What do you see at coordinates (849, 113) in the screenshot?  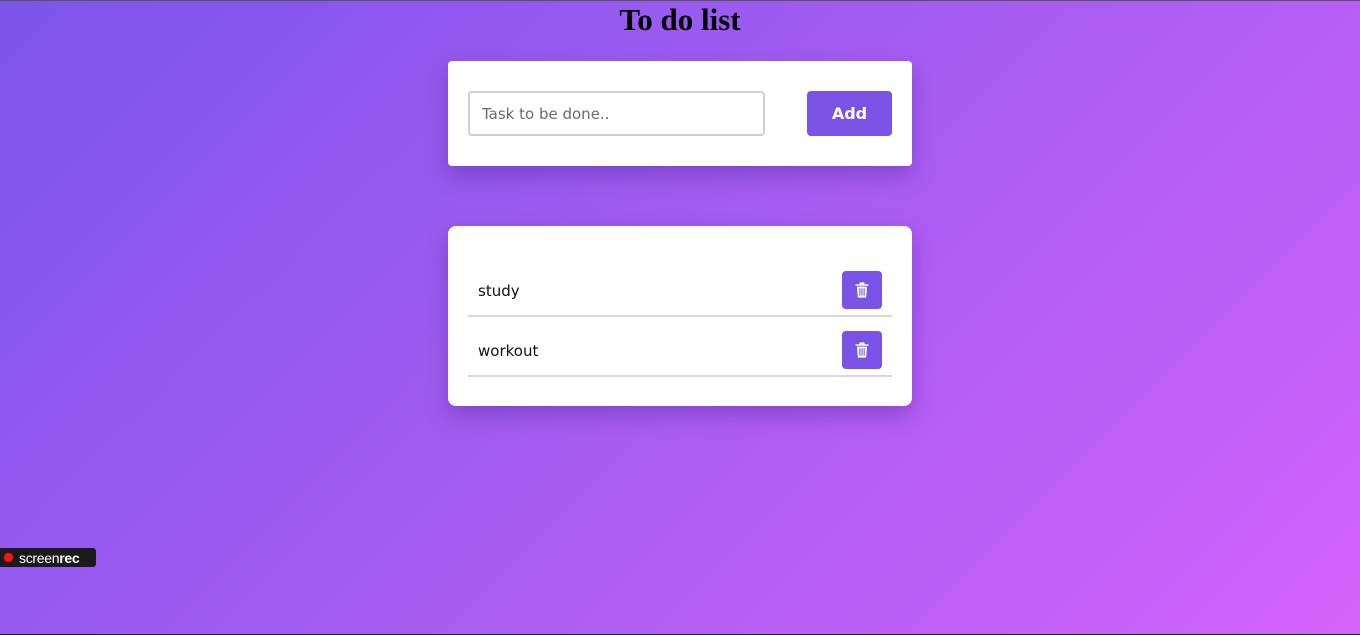 I see `add-button: Add` at bounding box center [849, 113].